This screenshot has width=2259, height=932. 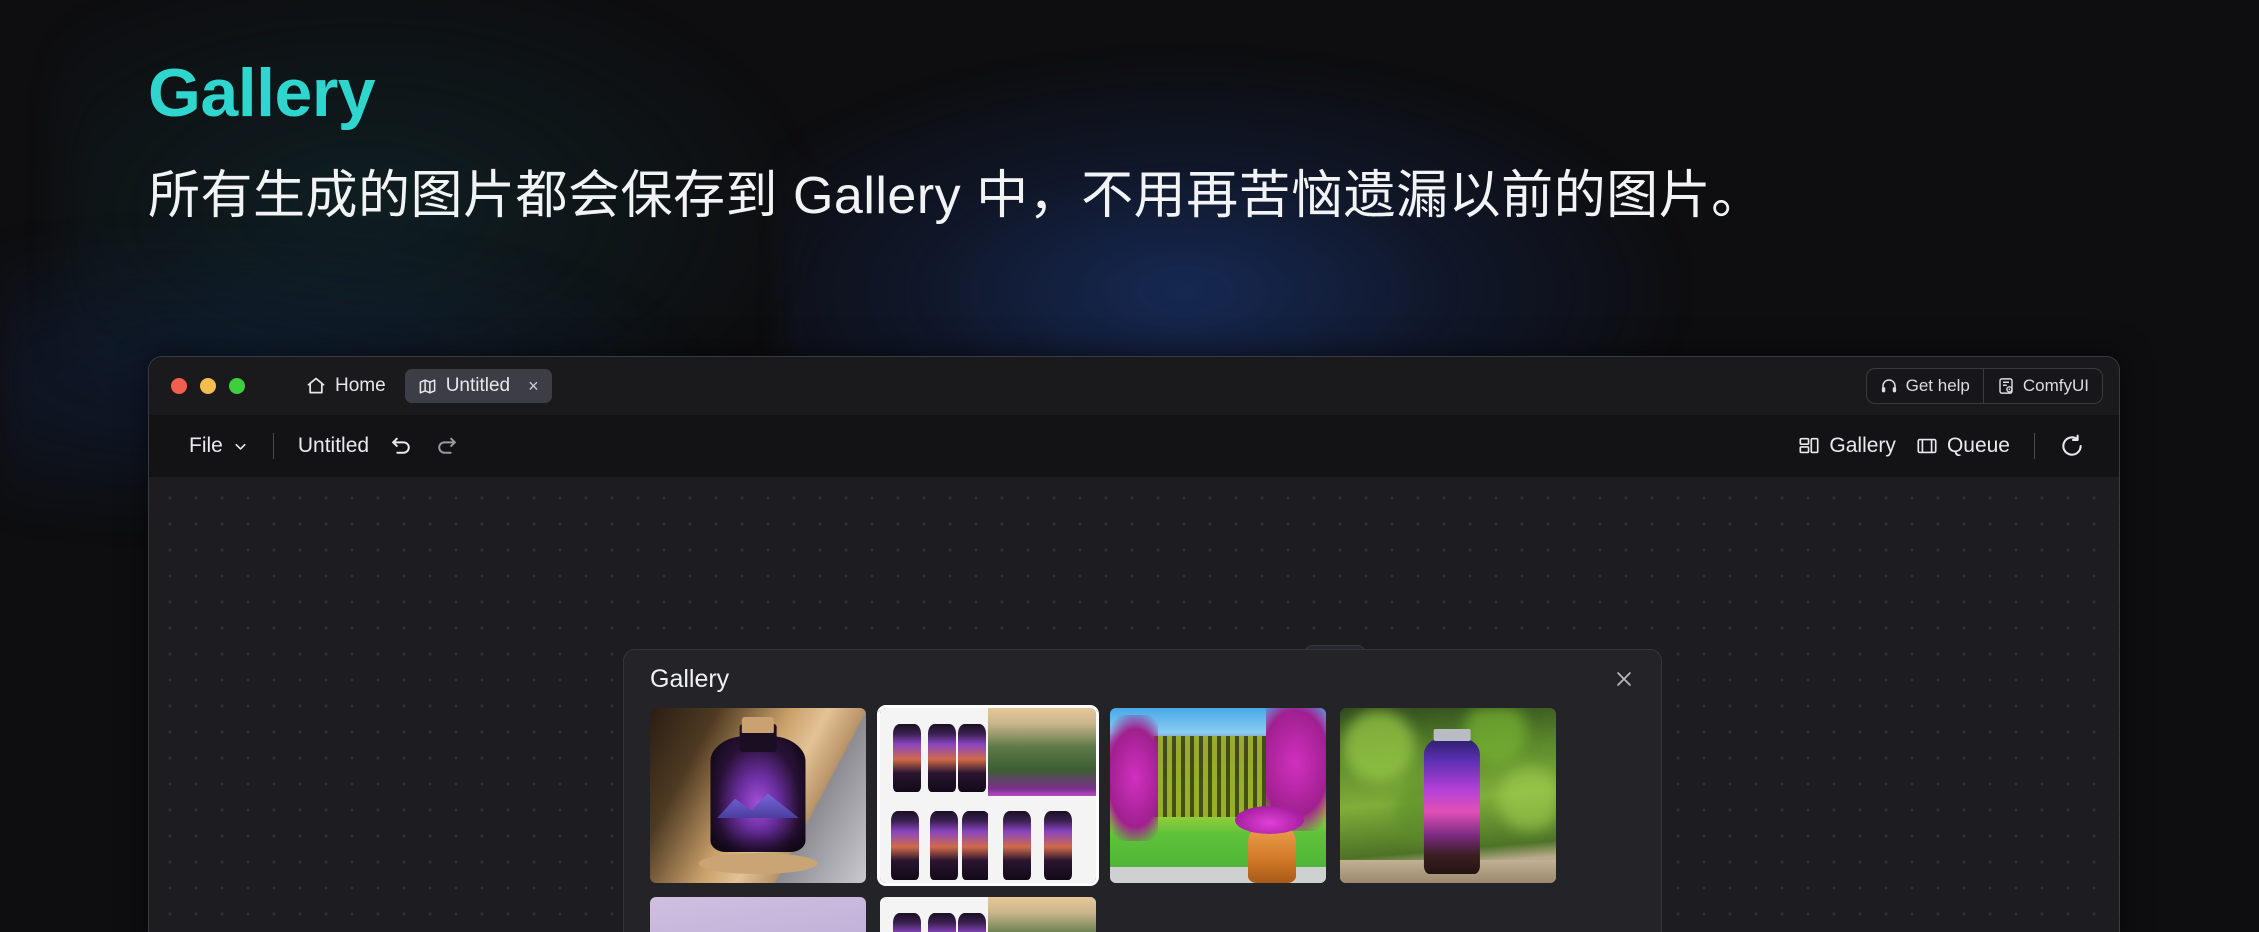 I want to click on maximize-window-button, so click(x=237, y=386).